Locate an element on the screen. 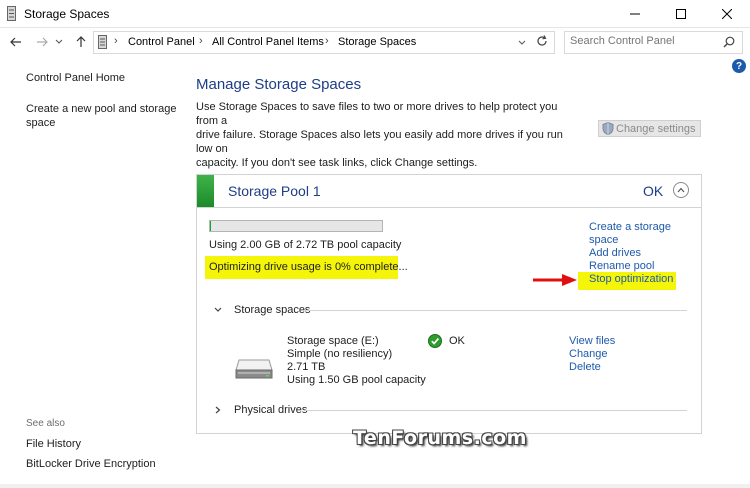 The height and width of the screenshot is (488, 750). page-title: Manage Storage Spaces is located at coordinates (279, 84).